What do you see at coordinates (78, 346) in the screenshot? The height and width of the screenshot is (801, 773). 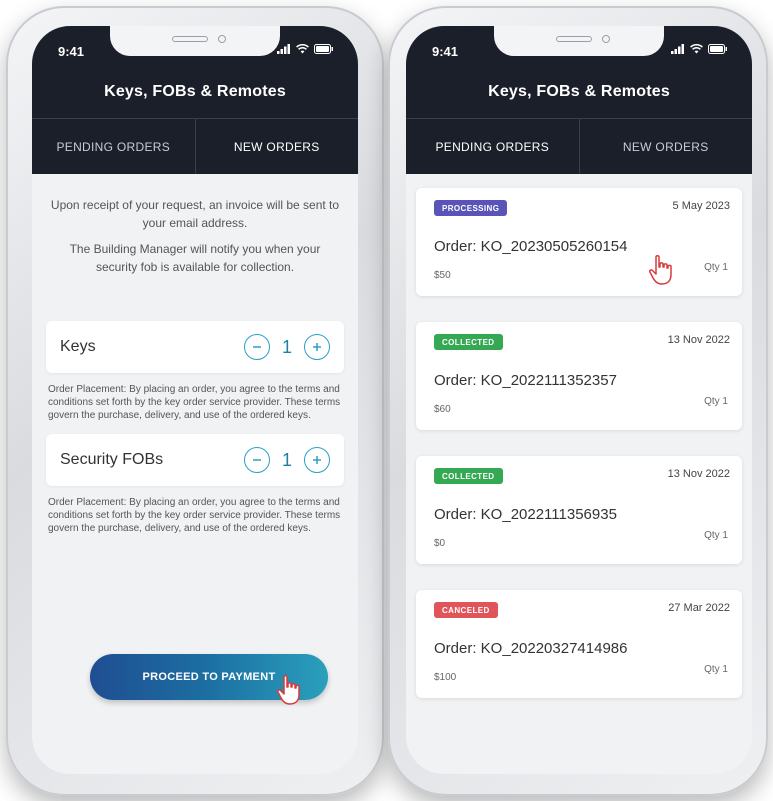 I see `keys-label: Keys` at bounding box center [78, 346].